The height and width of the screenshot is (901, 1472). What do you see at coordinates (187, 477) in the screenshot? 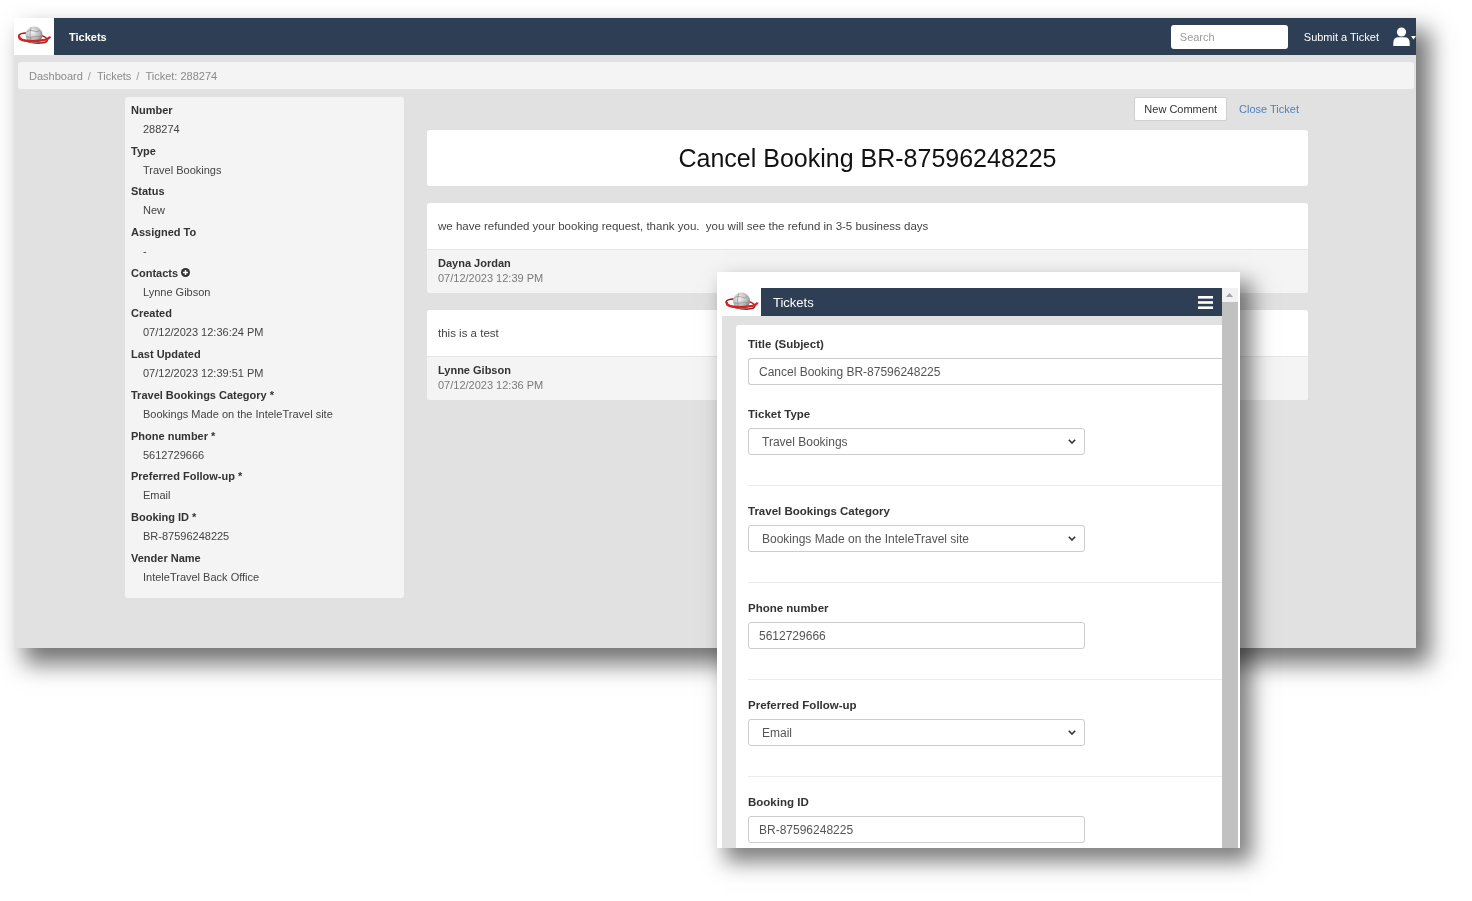
I see `detail-label: Preferred Follow-up *` at bounding box center [187, 477].